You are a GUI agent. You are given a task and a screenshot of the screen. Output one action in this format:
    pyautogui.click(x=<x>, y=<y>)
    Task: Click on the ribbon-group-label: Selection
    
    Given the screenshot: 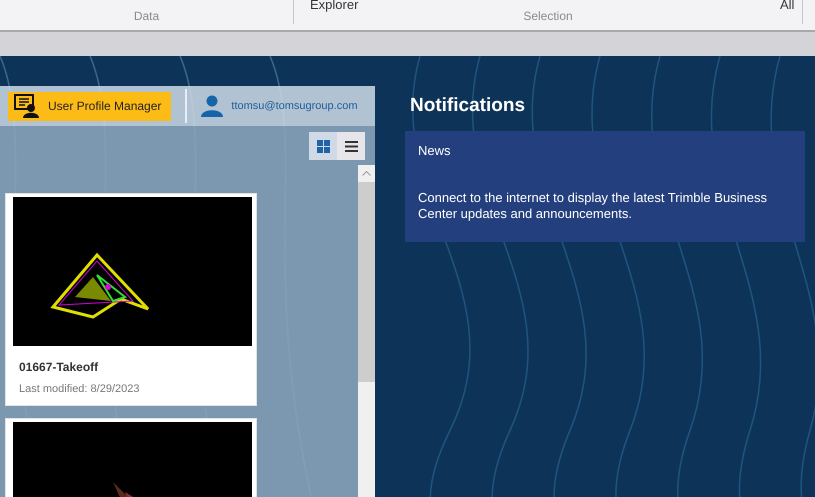 What is the action you would take?
    pyautogui.click(x=548, y=16)
    